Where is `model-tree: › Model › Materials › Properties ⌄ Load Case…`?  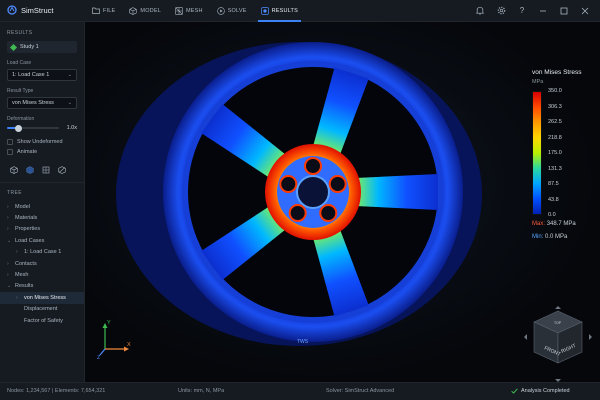 model-tree: › Model › Materials › Properties ⌄ Load Case… is located at coordinates (42, 263).